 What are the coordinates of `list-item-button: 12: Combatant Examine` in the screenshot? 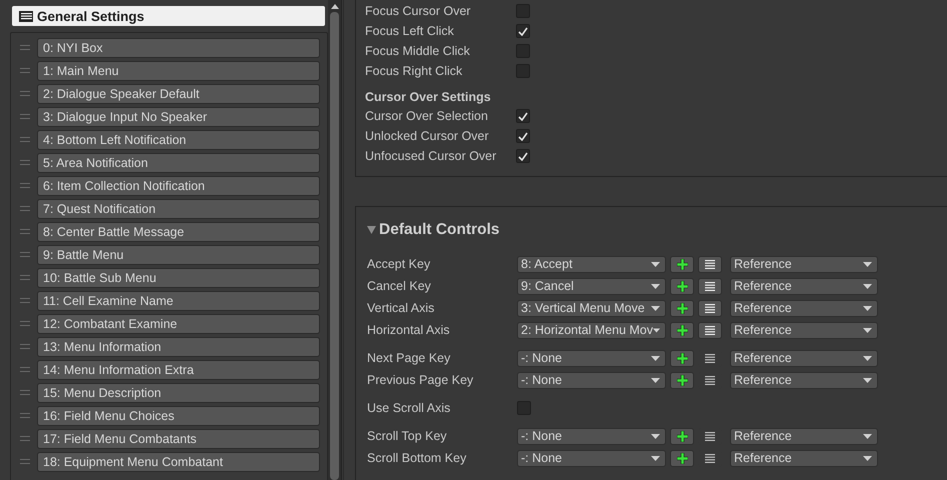 It's located at (178, 324).